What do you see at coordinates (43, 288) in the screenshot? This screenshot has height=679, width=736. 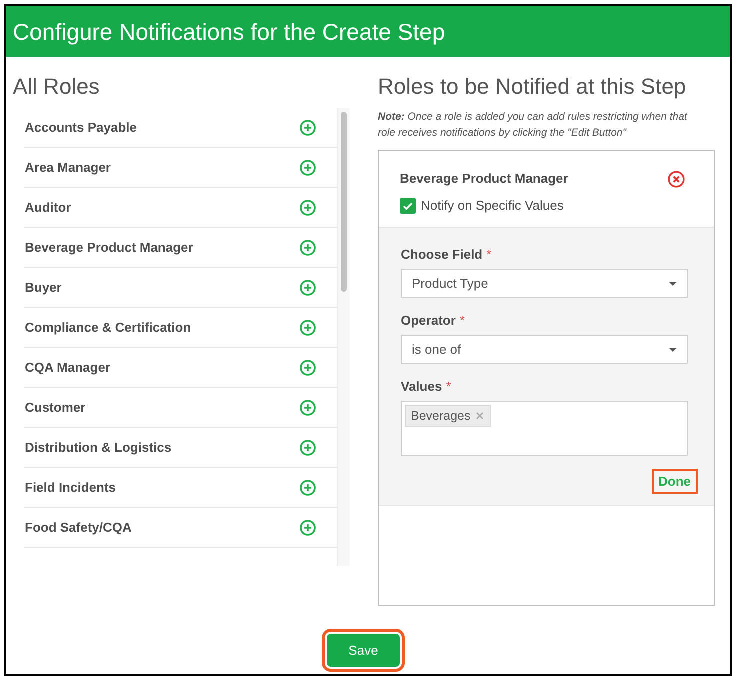 I see `role-name: Buyer` at bounding box center [43, 288].